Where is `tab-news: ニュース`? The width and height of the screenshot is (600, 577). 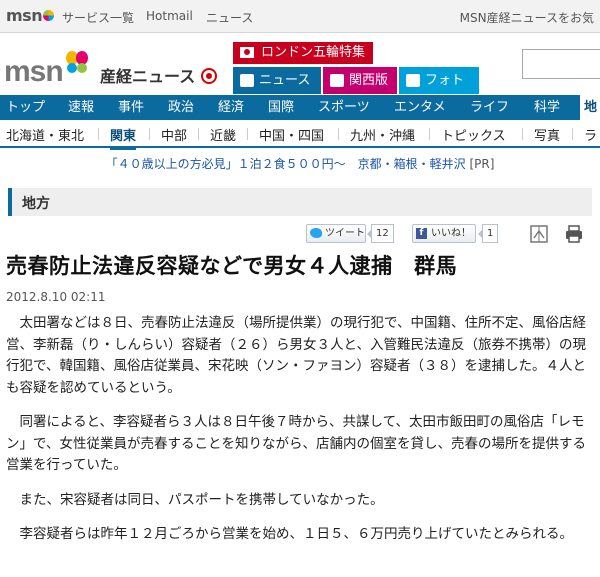 tab-news: ニュース is located at coordinates (277, 80).